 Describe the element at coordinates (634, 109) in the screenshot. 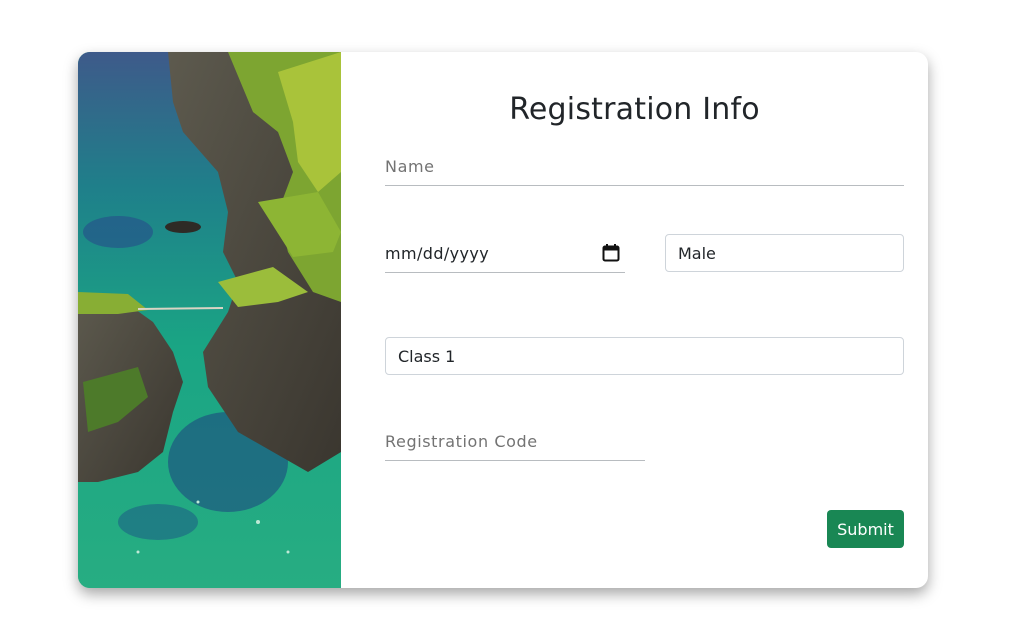

I see `form-title: Registration Info` at that location.